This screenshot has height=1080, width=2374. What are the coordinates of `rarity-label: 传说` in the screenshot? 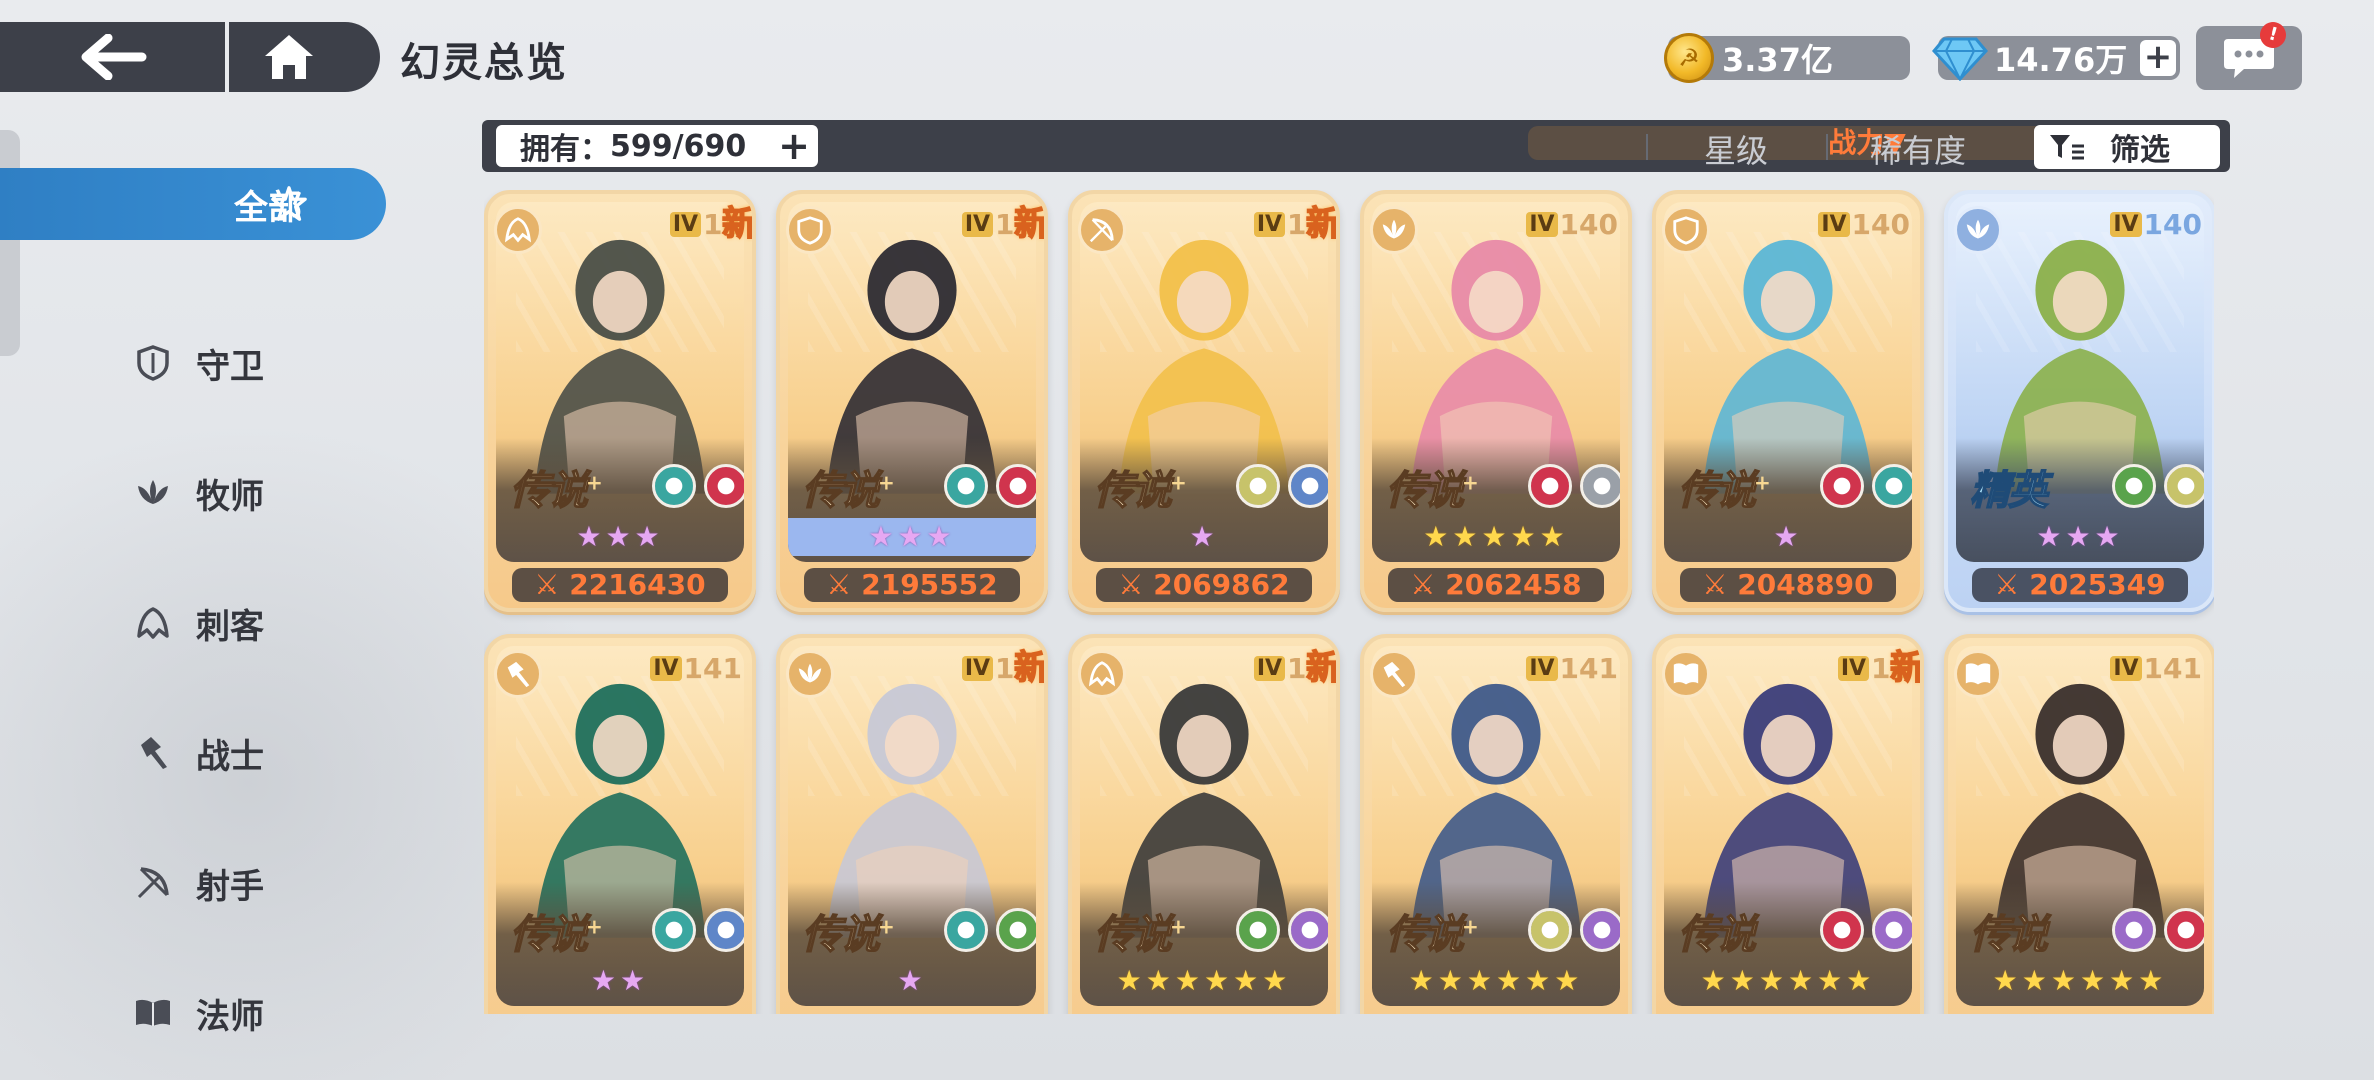 It's located at (1717, 935).